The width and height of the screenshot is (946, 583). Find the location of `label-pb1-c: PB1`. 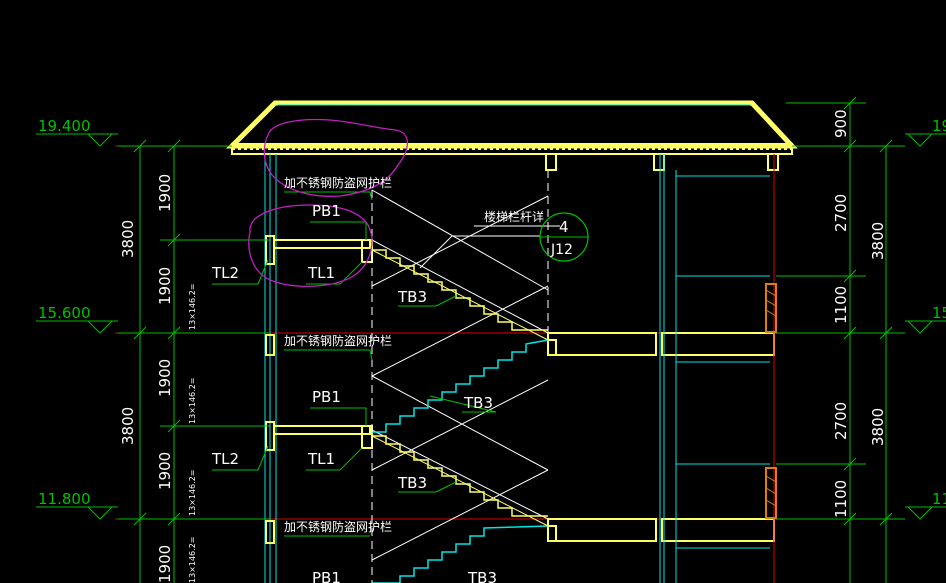

label-pb1-c: PB1 is located at coordinates (326, 576).